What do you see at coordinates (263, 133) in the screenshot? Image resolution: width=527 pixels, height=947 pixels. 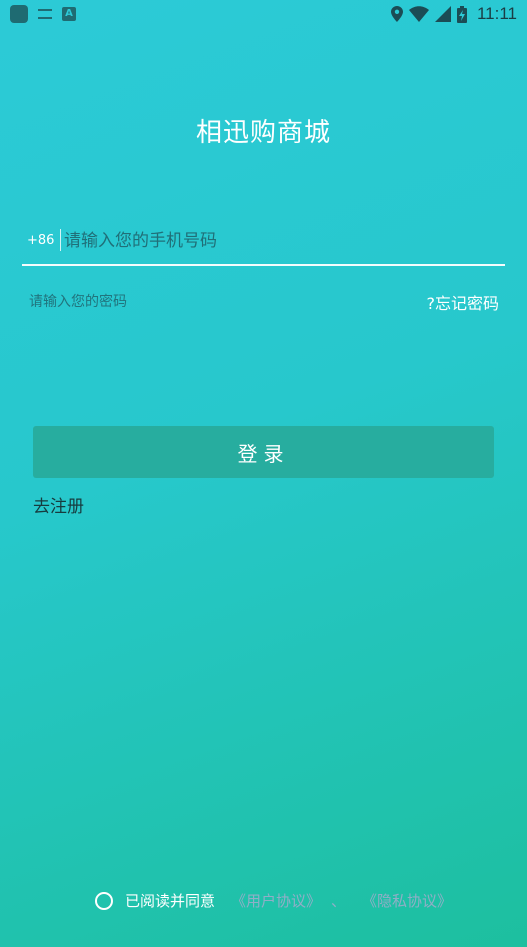 I see `page-title: 相迅购商城` at bounding box center [263, 133].